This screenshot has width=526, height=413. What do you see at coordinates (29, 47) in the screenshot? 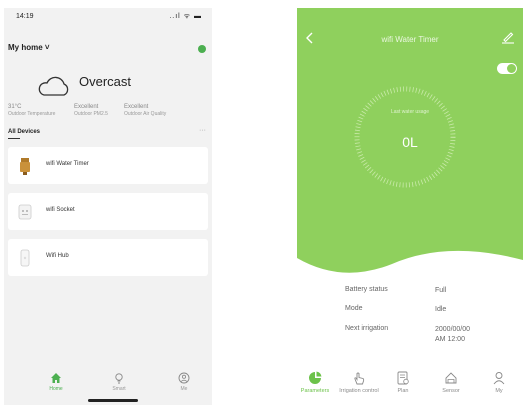
I see `home-selector: My home ˅` at bounding box center [29, 47].